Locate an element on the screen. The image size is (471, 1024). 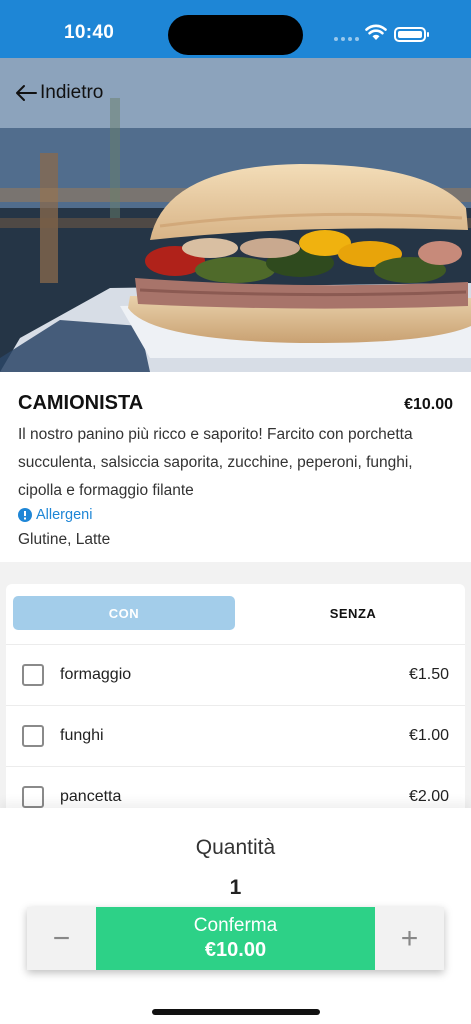
product-price: €10.00 is located at coordinates (428, 404).